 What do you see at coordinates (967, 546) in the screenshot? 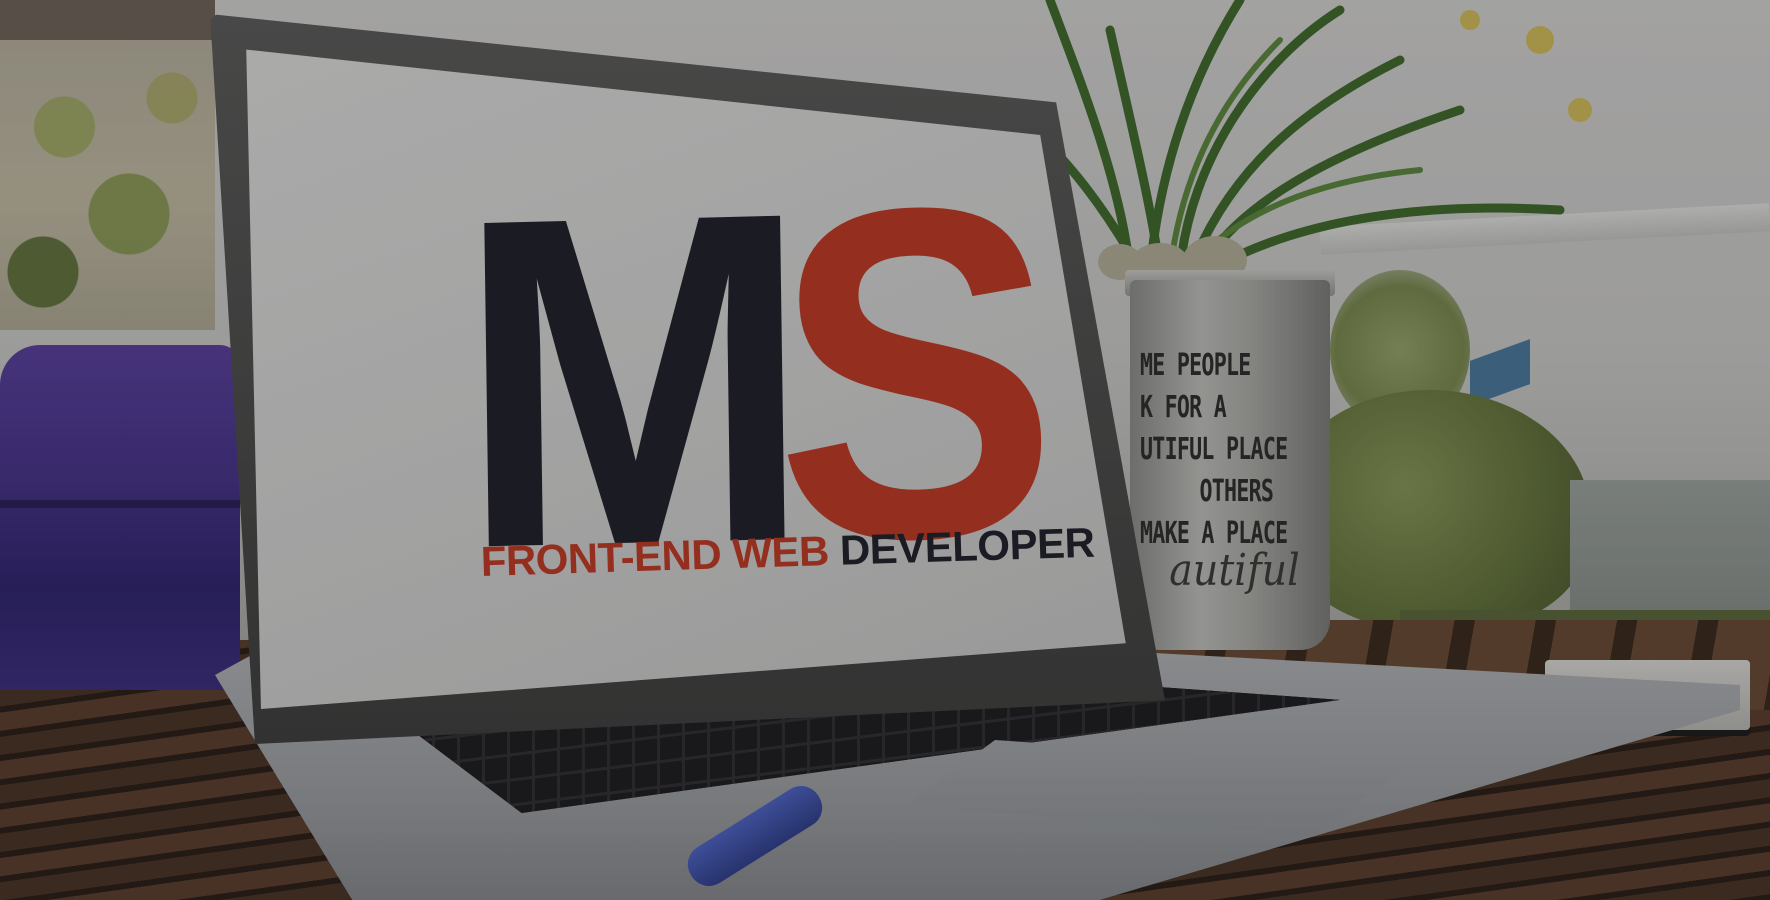
I see `tagline-rest: DEVELOPER` at bounding box center [967, 546].